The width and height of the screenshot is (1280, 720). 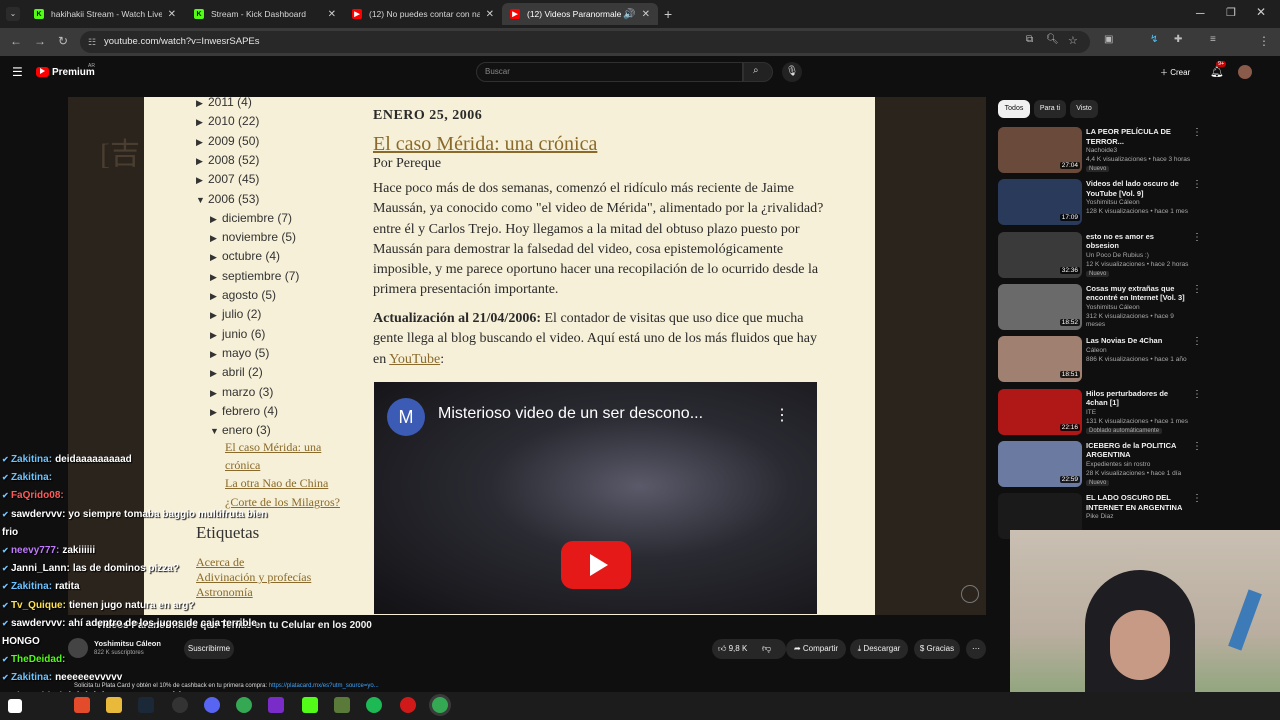 I want to click on thanks-button: $ Gracias, so click(x=937, y=649).